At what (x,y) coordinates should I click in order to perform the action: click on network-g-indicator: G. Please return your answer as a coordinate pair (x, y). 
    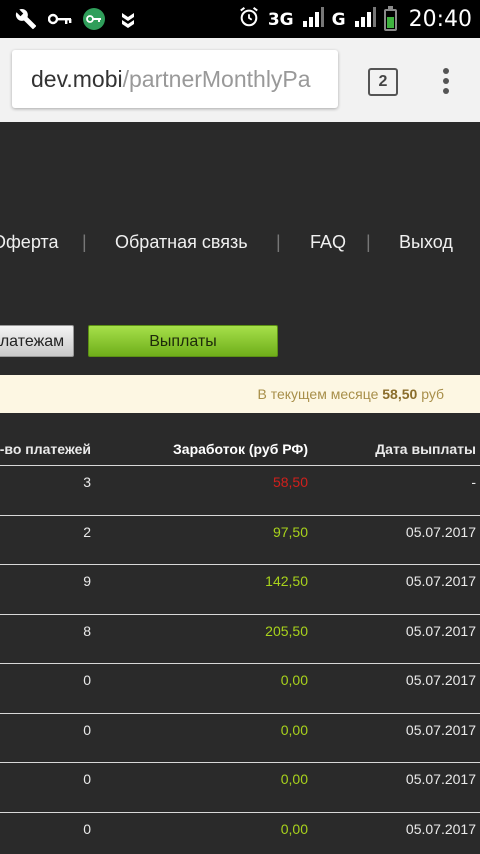
    Looking at the image, I should click on (339, 20).